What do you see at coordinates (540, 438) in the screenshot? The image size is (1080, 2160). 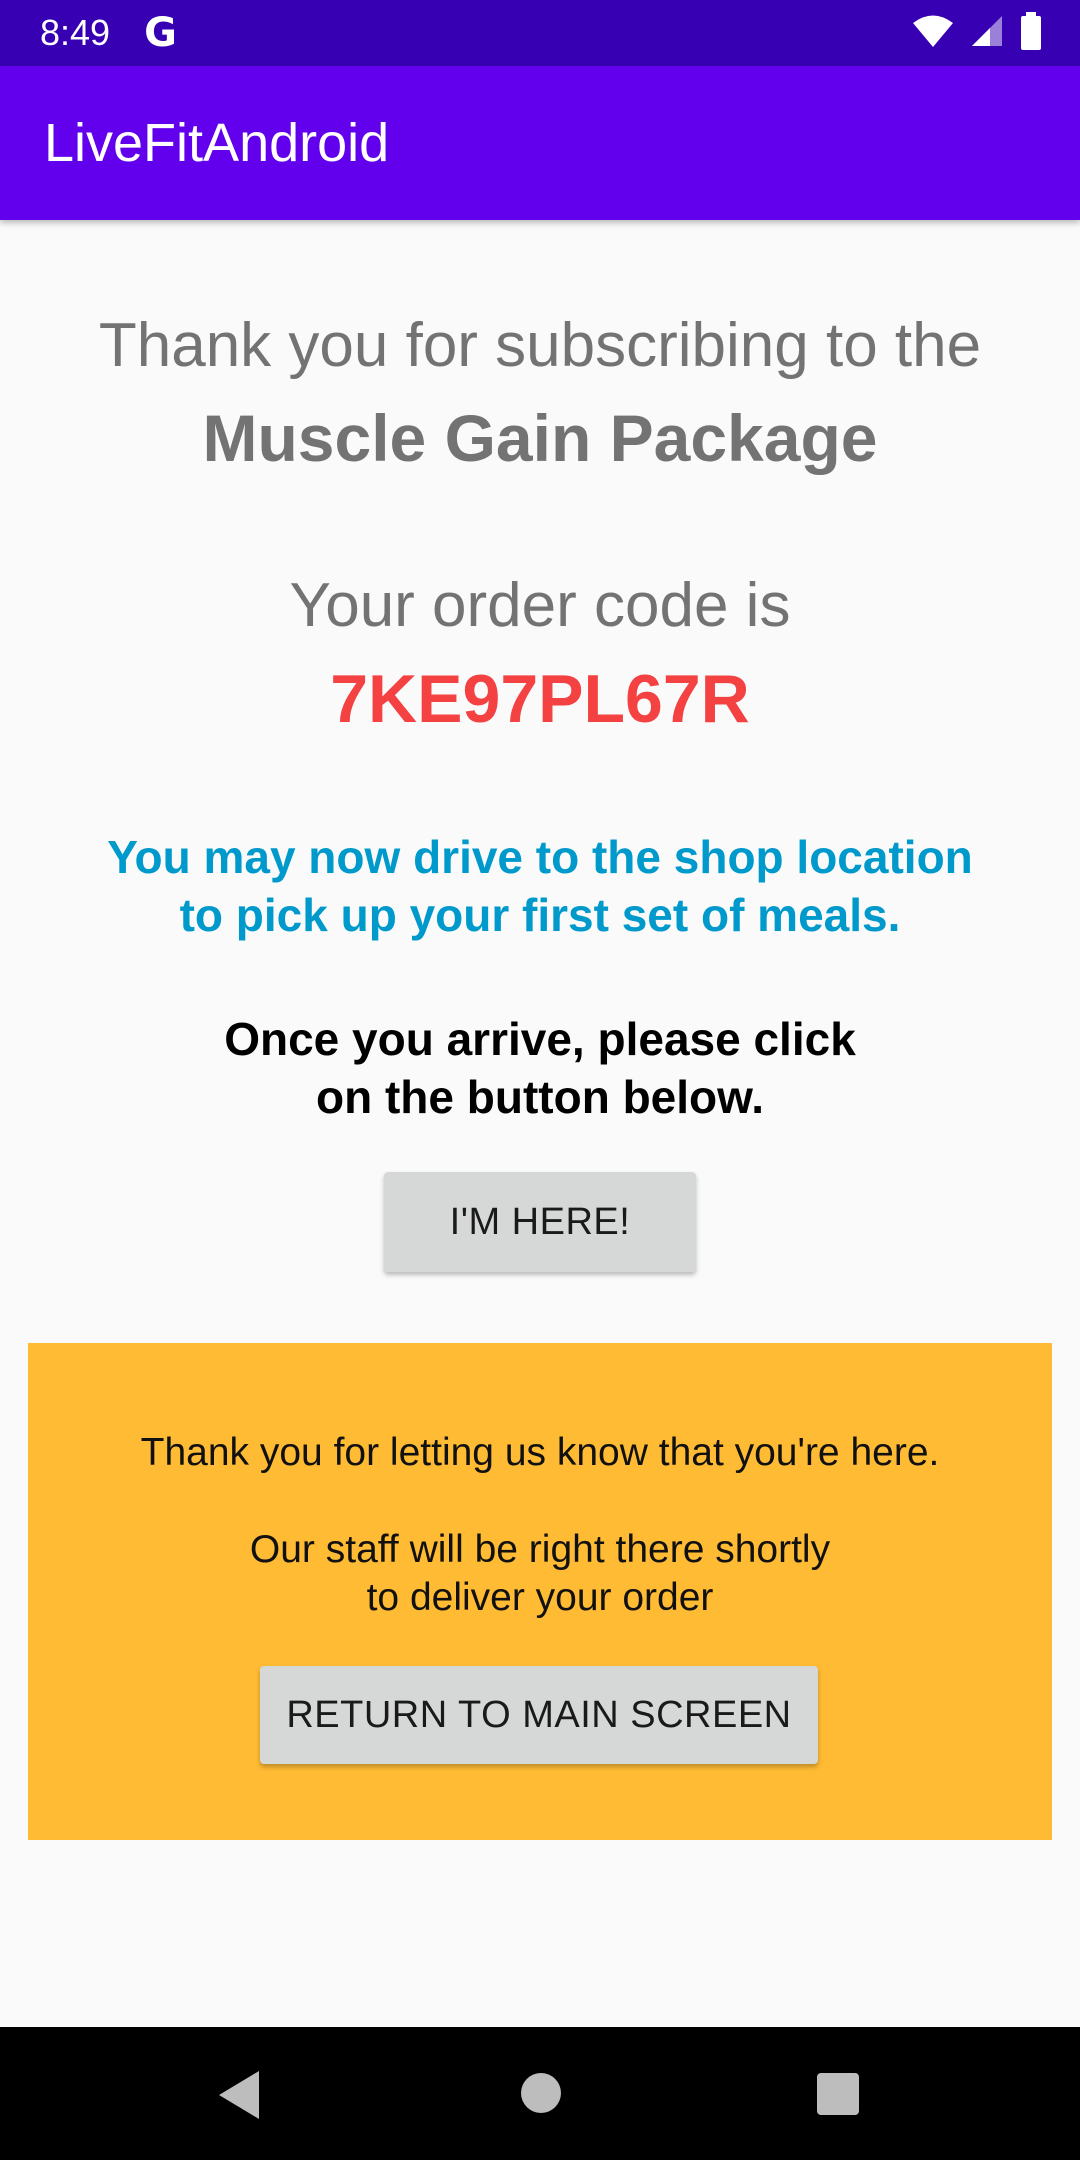 I see `package-name: Muscle Gain Package` at bounding box center [540, 438].